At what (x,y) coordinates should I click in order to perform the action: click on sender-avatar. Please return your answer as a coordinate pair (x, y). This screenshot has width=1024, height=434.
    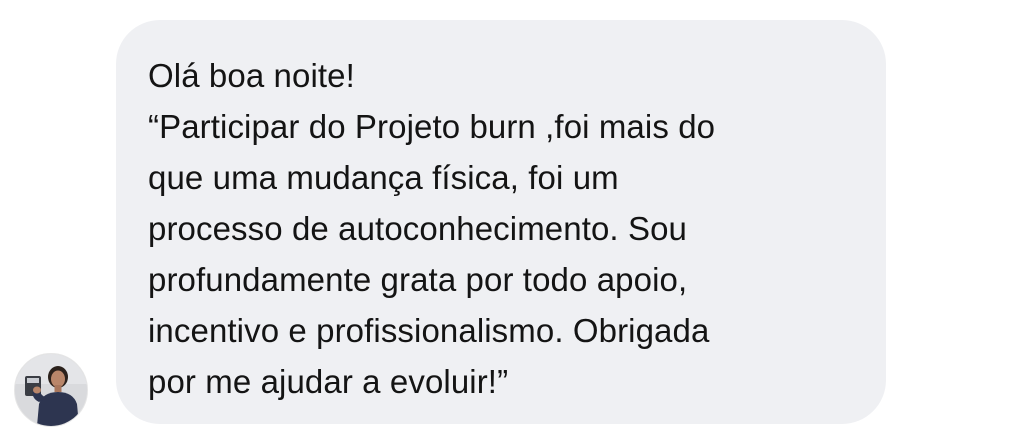
    Looking at the image, I should click on (51, 390).